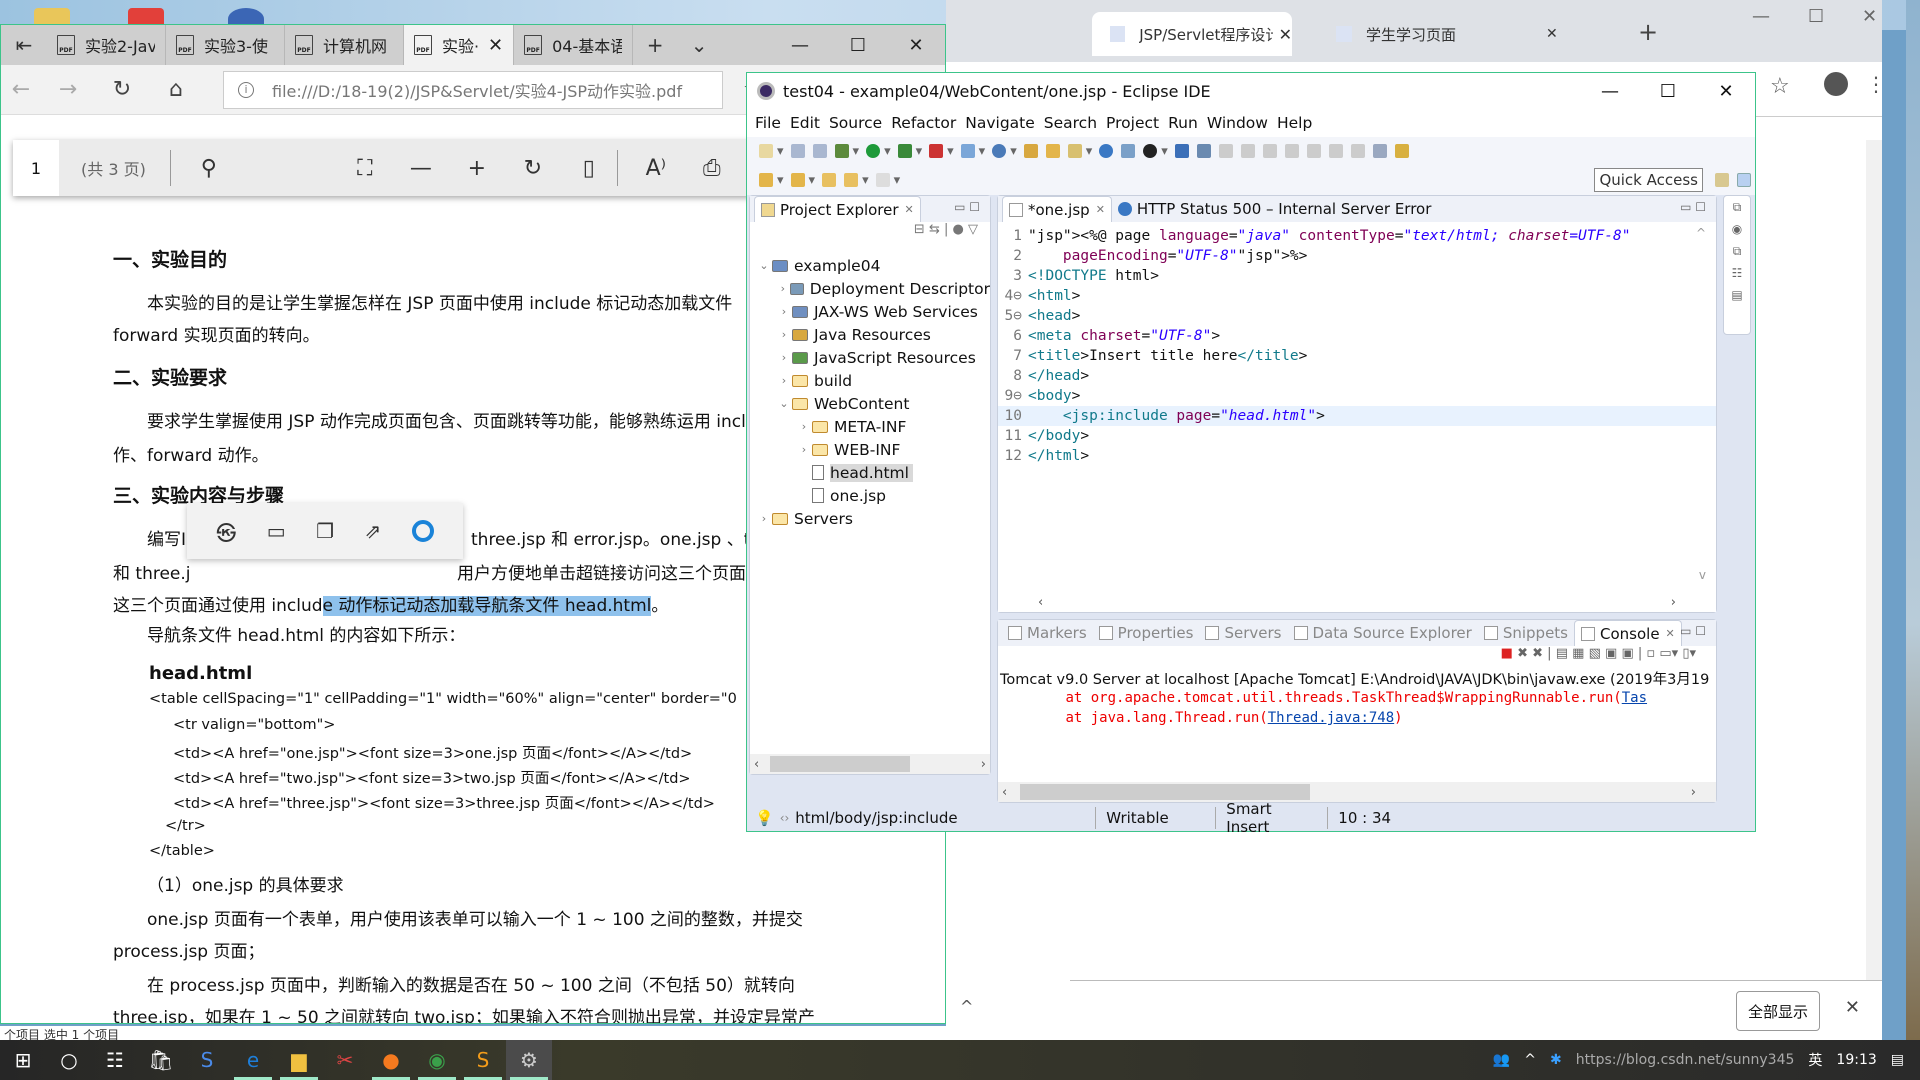  I want to click on menu-edit: Edit, so click(805, 123).